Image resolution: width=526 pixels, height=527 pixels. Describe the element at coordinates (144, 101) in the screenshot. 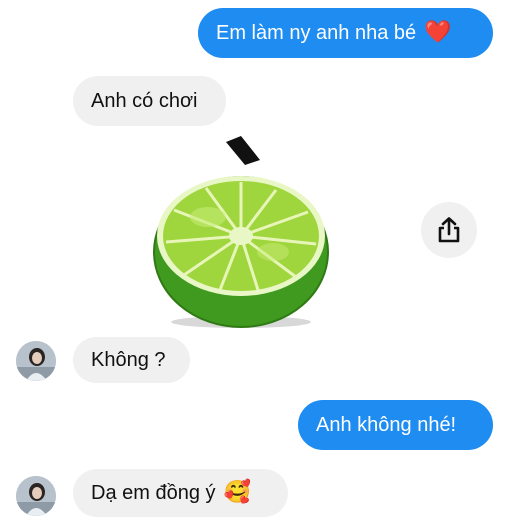

I see `message-text: Anh có chơi` at that location.